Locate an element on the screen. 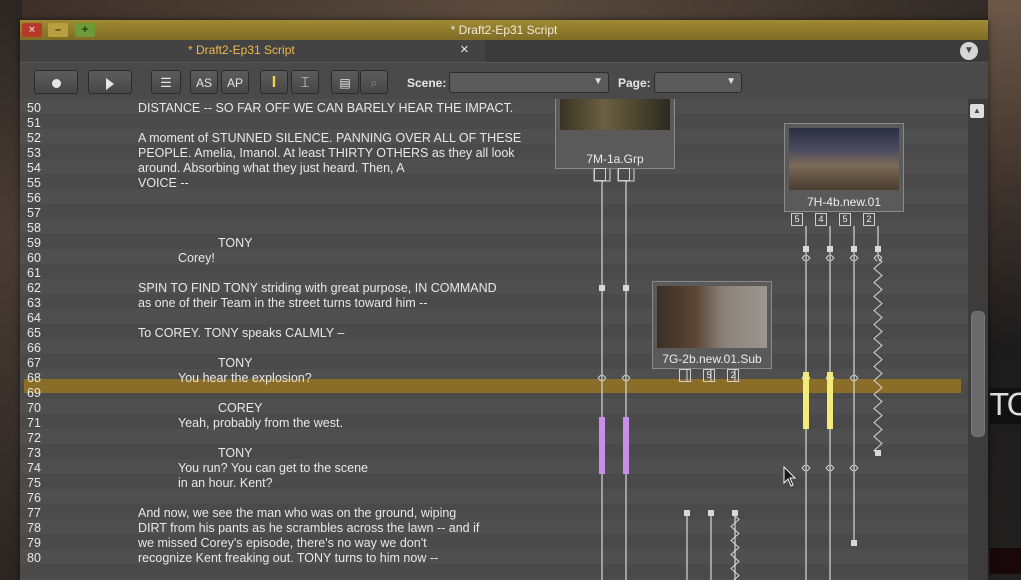  page-icon: ▤ is located at coordinates (345, 83).